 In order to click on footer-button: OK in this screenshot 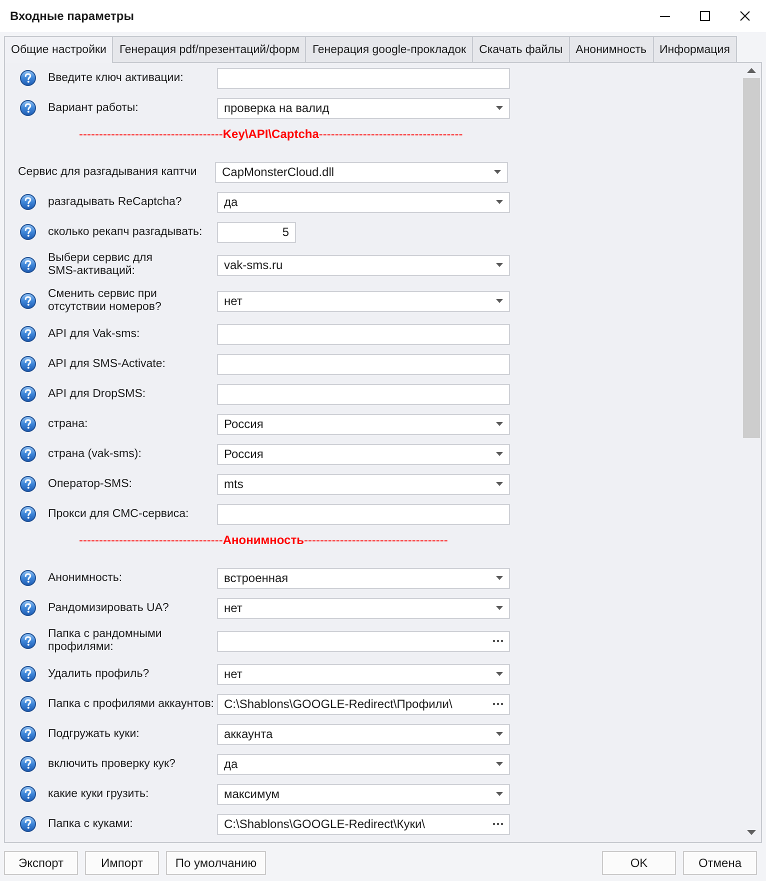, I will do `click(639, 863)`.